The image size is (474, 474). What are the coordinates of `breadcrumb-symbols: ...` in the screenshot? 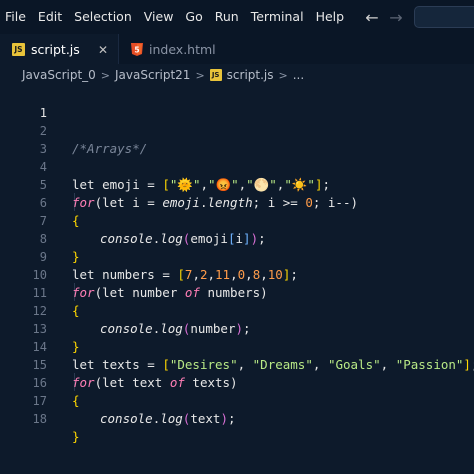 It's located at (298, 75).